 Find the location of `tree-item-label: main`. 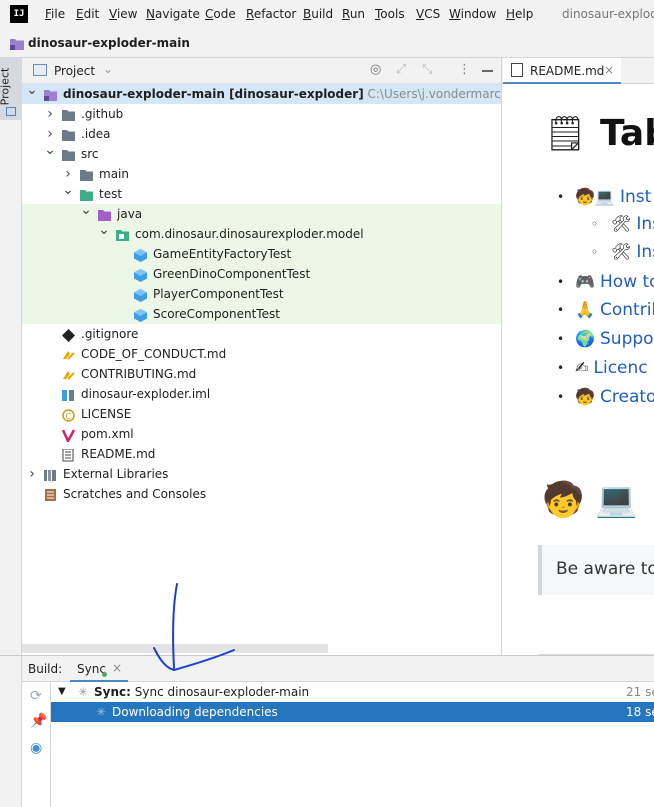

tree-item-label: main is located at coordinates (114, 174).